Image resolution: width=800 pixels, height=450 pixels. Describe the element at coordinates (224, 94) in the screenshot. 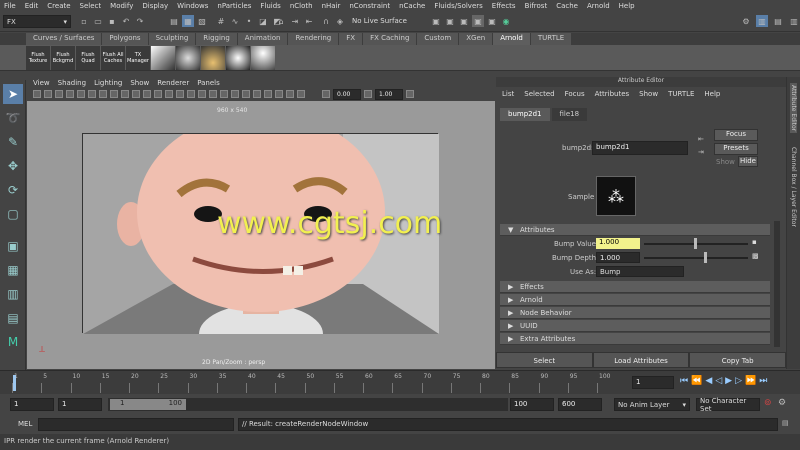

I see `ao-icon` at that location.